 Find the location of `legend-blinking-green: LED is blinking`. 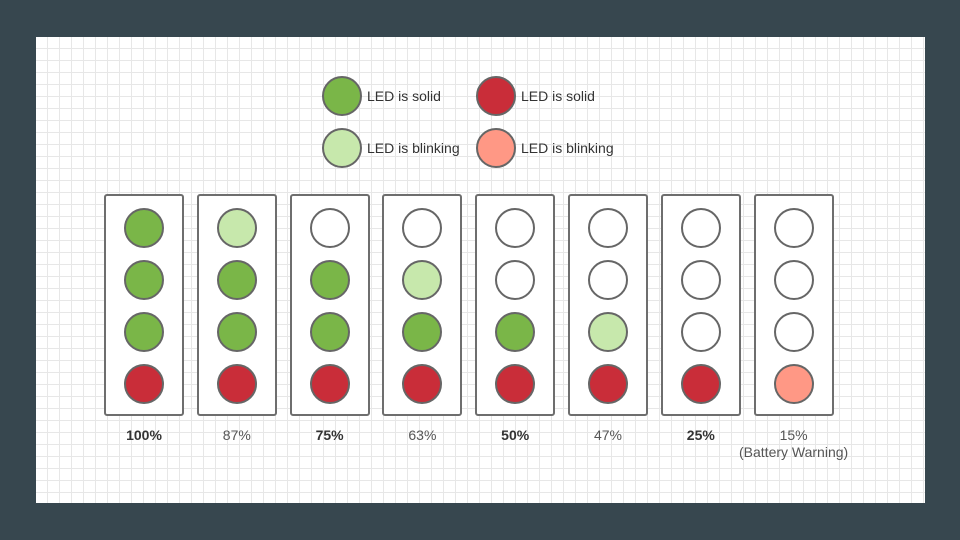

legend-blinking-green: LED is blinking is located at coordinates (391, 148).